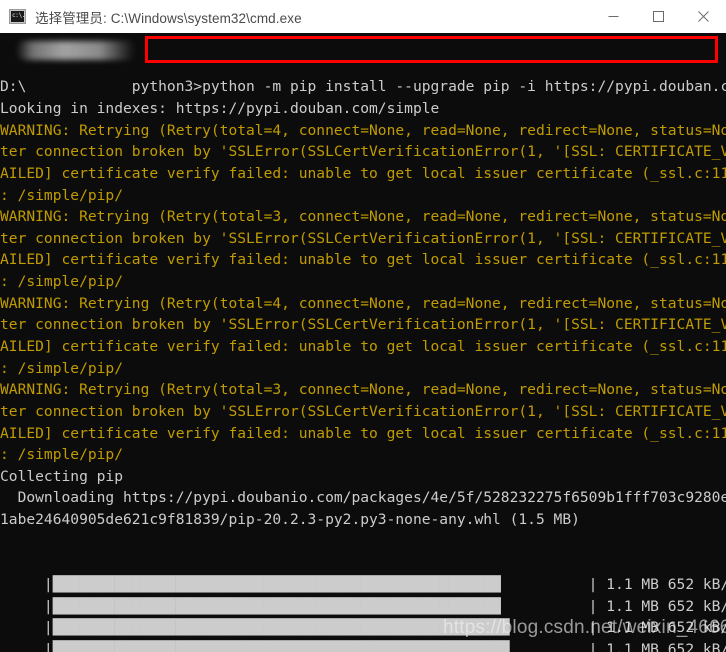 This screenshot has width=726, height=652. Describe the element at coordinates (62, 476) in the screenshot. I see `console-line-collecting: Collecting pip` at that location.